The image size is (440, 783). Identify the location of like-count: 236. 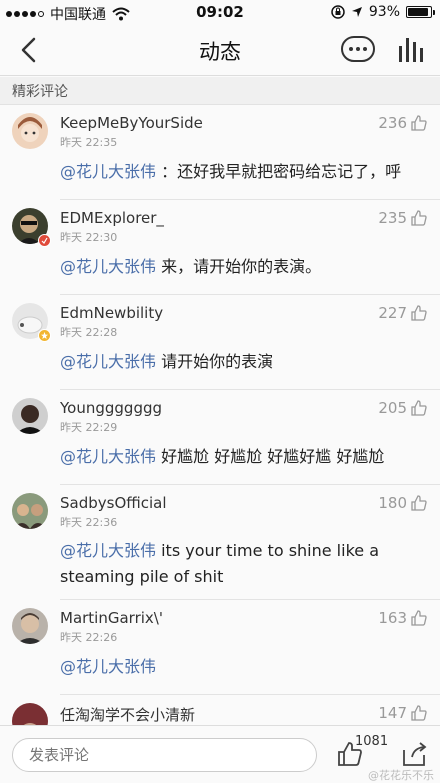
(392, 123).